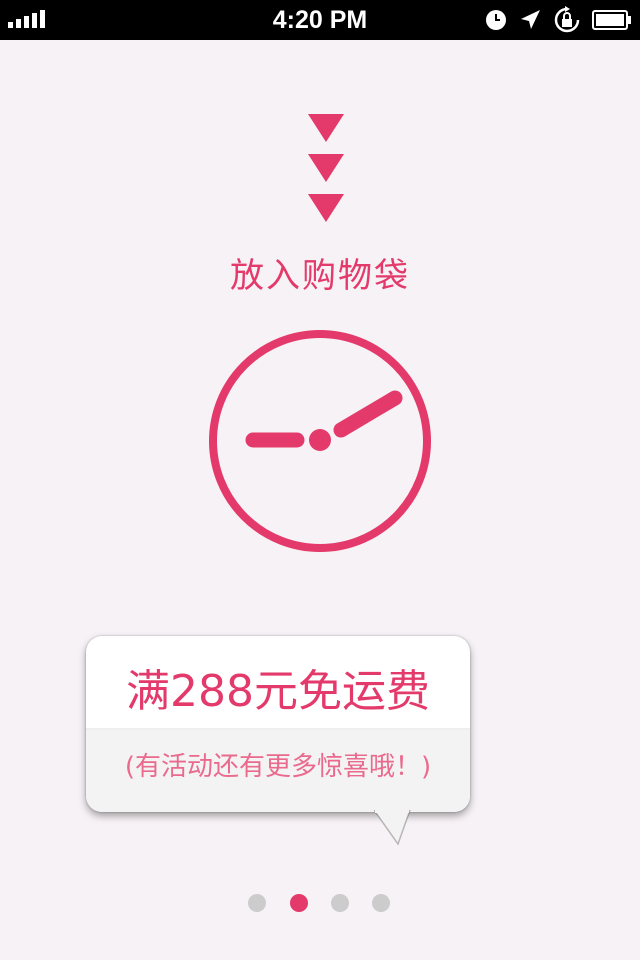  What do you see at coordinates (323, 904) in the screenshot?
I see `page-indicator` at bounding box center [323, 904].